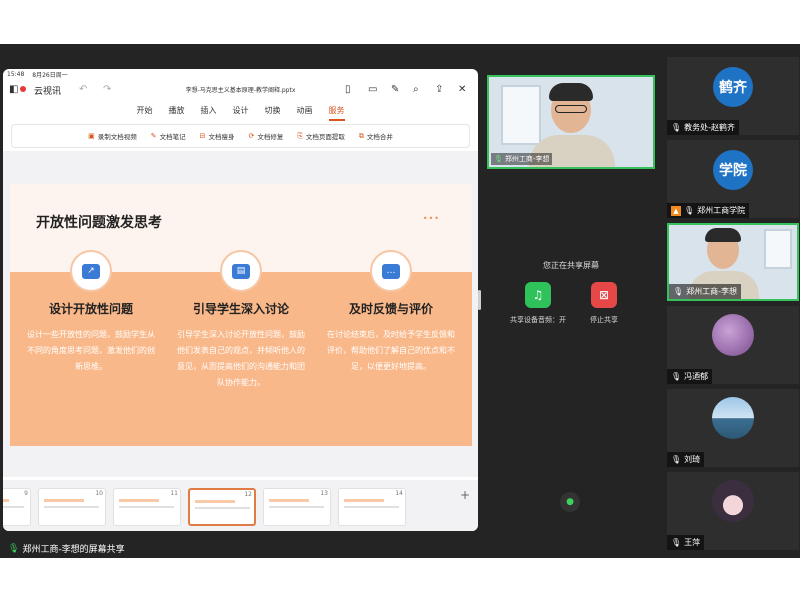  I want to click on tab-animation: 动画, so click(305, 112).